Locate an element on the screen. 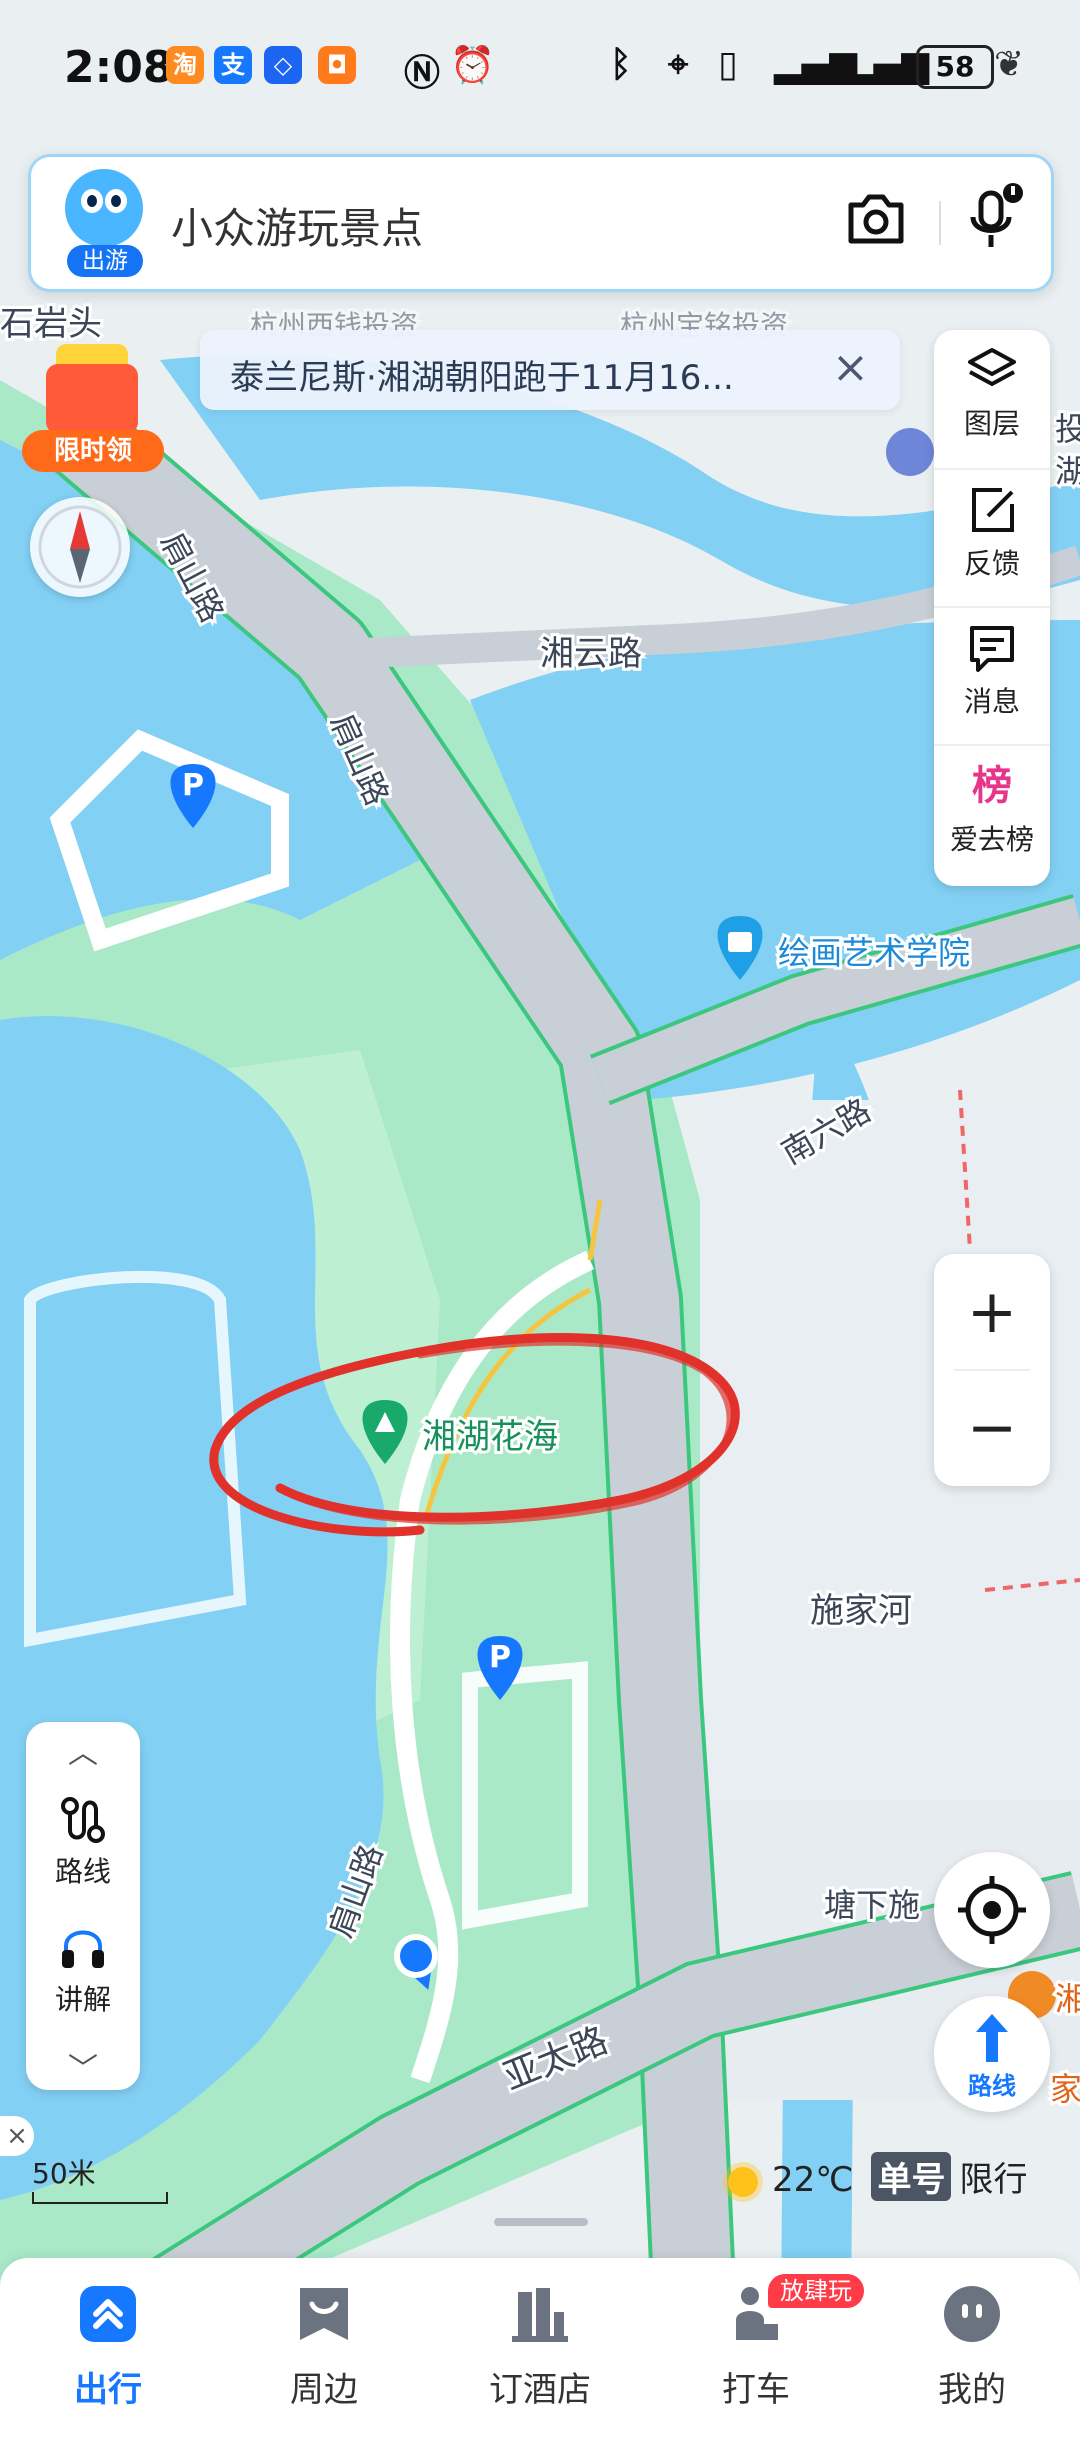 Image resolution: width=1080 pixels, height=2438 pixels. alarm-icon: ⏰ is located at coordinates (472, 65).